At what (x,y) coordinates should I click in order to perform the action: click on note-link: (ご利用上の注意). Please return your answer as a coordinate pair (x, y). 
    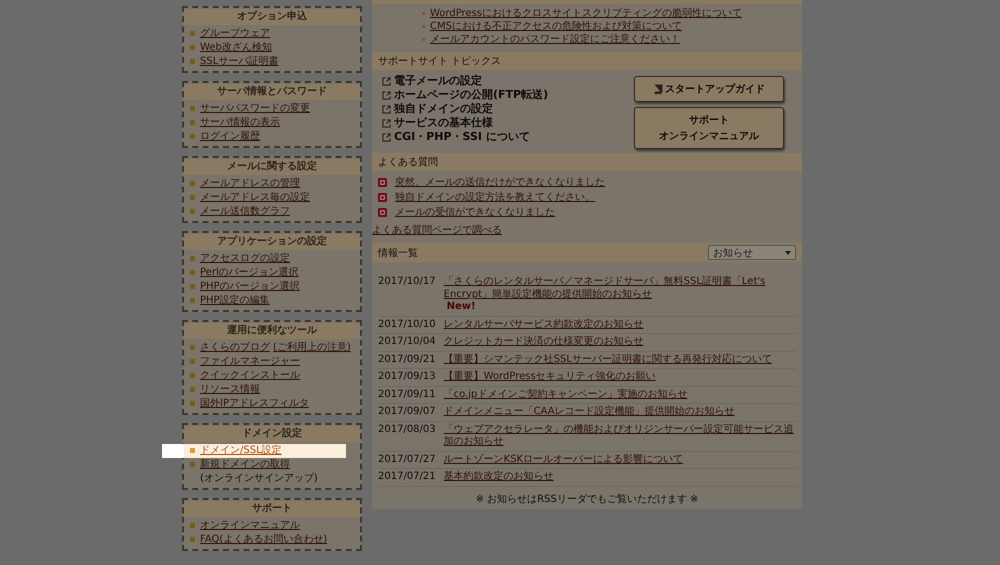
    Looking at the image, I should click on (312, 347).